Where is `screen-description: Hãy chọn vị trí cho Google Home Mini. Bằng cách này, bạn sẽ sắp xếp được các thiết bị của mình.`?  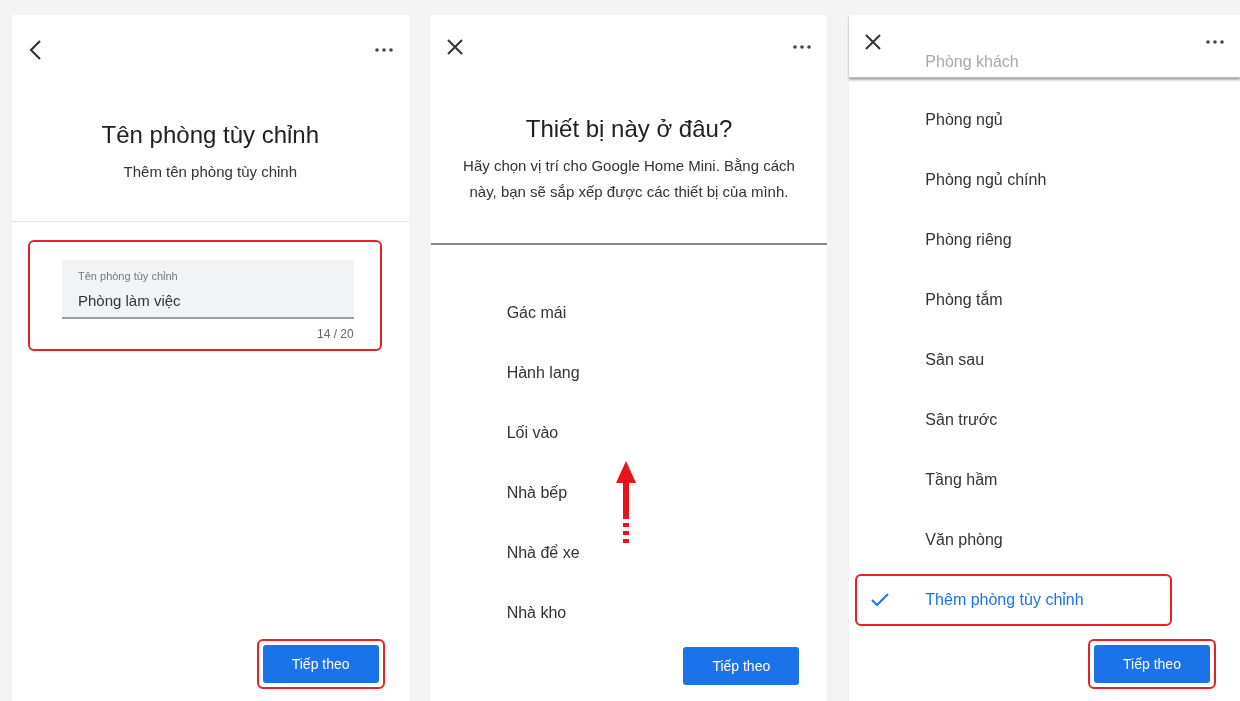 screen-description: Hãy chọn vị trí cho Google Home Mini. Bằng cách này, bạn sẽ sắp xếp được các thiết bị của mình. is located at coordinates (629, 179).